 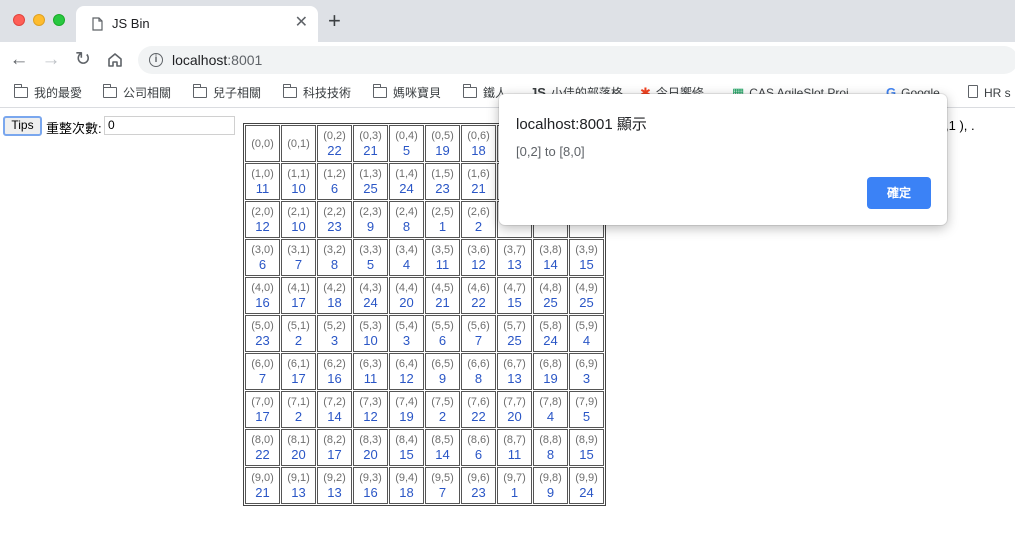 I want to click on active-tab: JS Bin ✕, so click(x=197, y=24).